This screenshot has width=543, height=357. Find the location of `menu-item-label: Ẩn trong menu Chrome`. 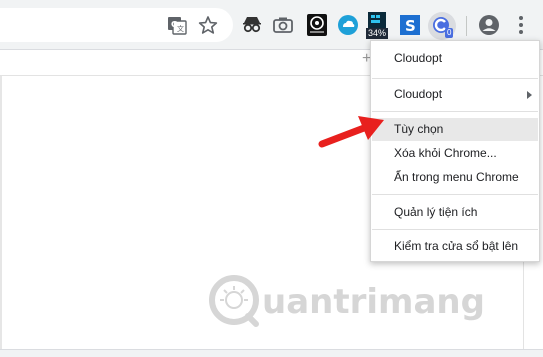

menu-item-label: Ẩn trong menu Chrome is located at coordinates (456, 177).